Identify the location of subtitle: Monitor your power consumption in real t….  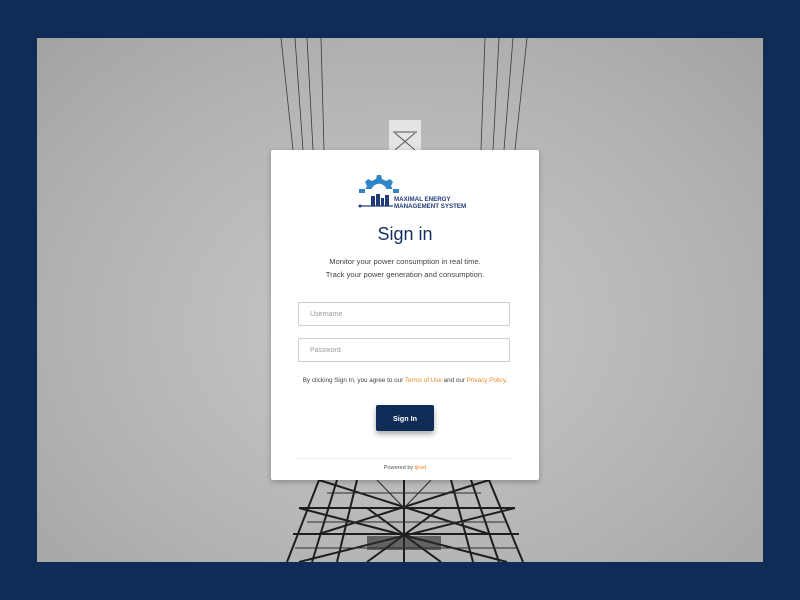
(405, 268).